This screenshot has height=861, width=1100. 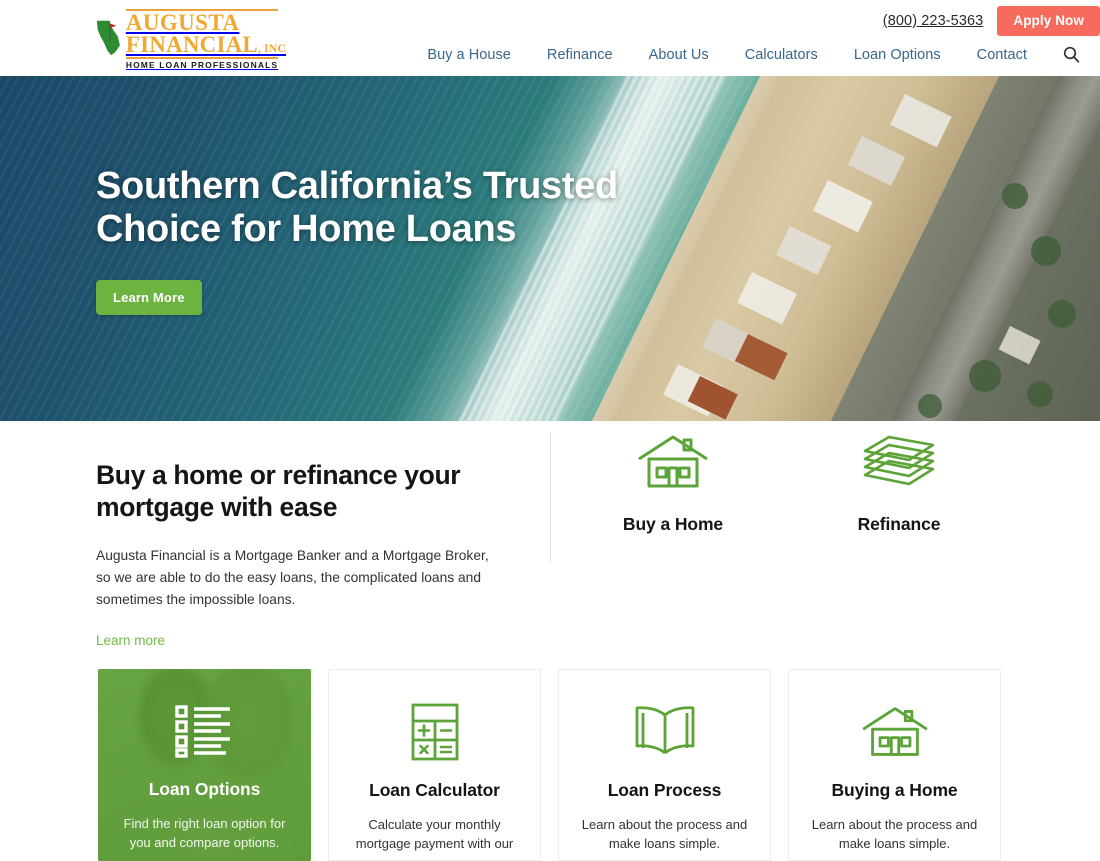 What do you see at coordinates (182, 22) in the screenshot?
I see `logo-brand-line1: AUGUSTA` at bounding box center [182, 22].